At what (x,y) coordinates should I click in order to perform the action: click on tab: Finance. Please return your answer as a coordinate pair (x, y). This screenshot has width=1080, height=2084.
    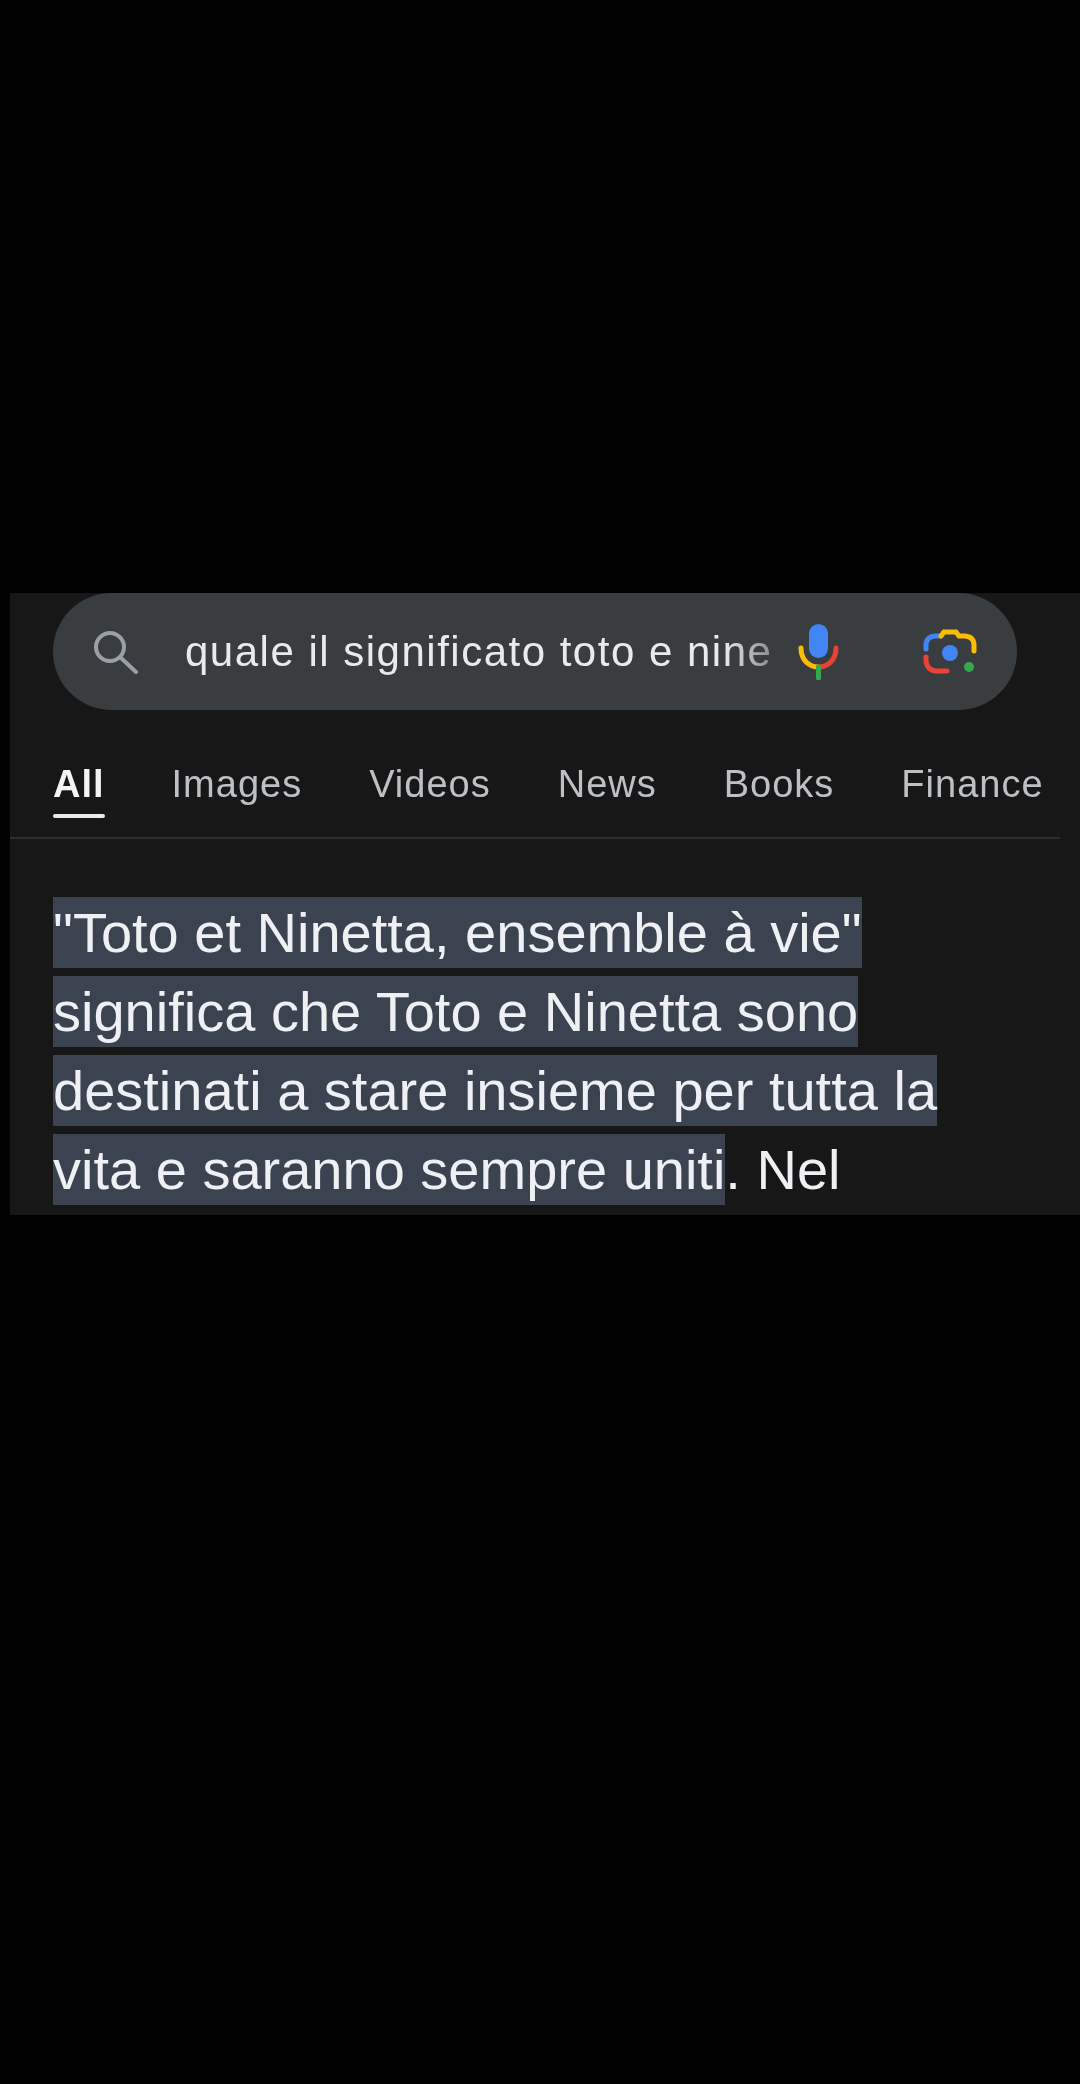
    Looking at the image, I should click on (972, 790).